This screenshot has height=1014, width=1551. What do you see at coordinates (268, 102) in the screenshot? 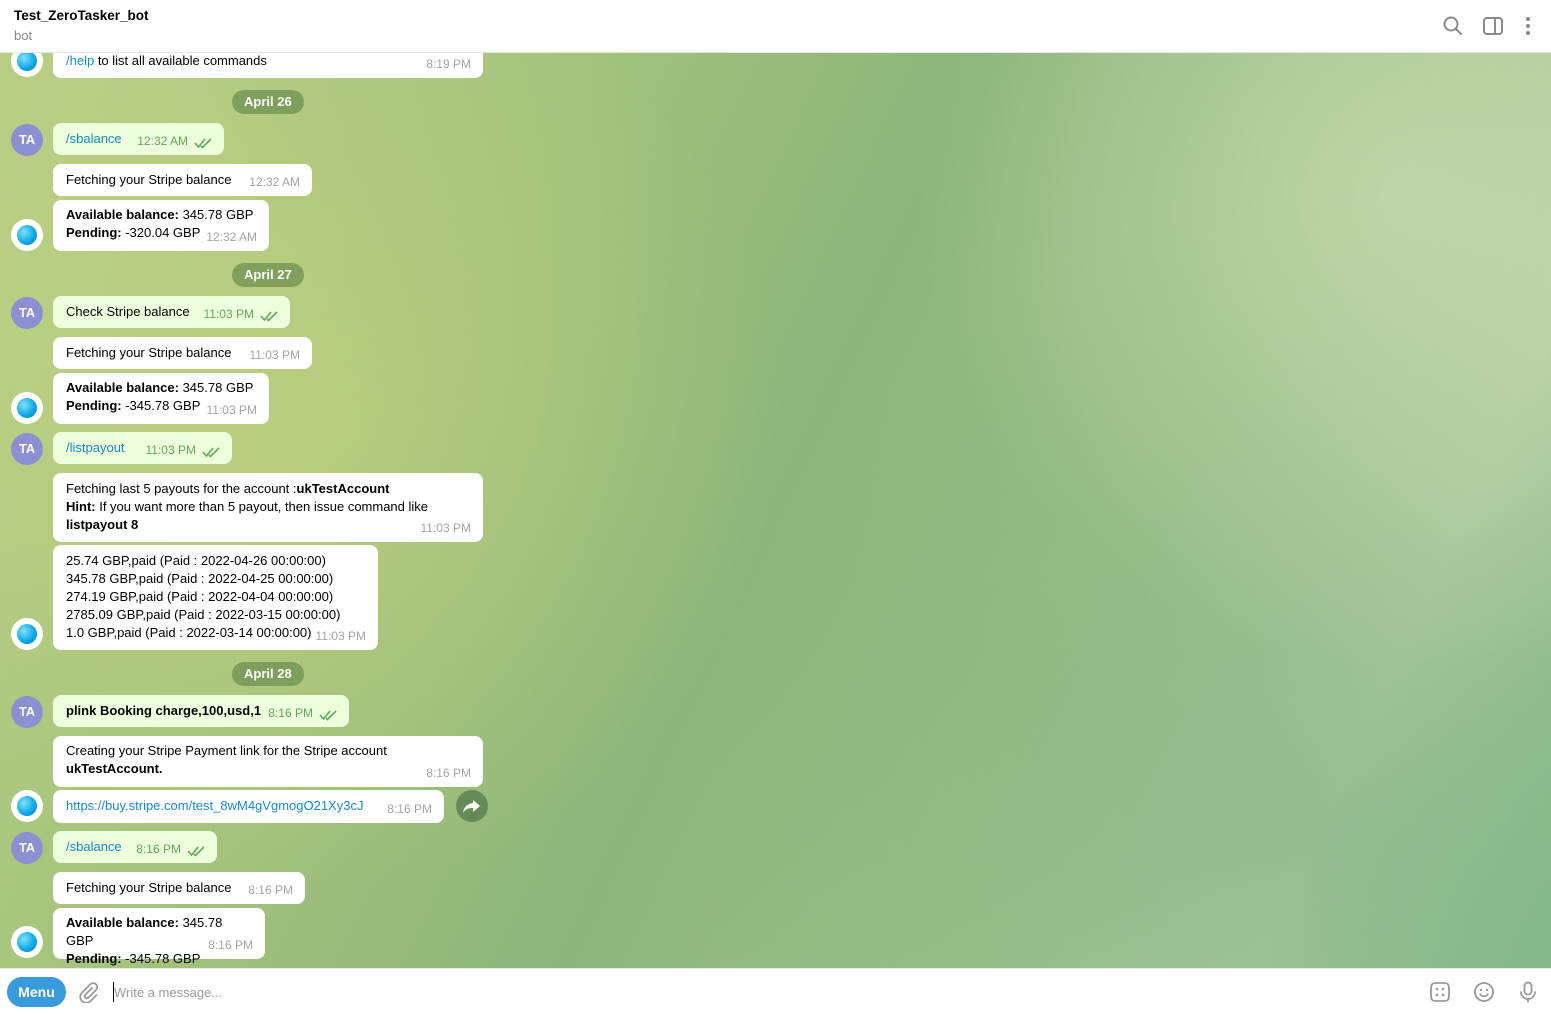
I see `date-separator: April 26` at bounding box center [268, 102].